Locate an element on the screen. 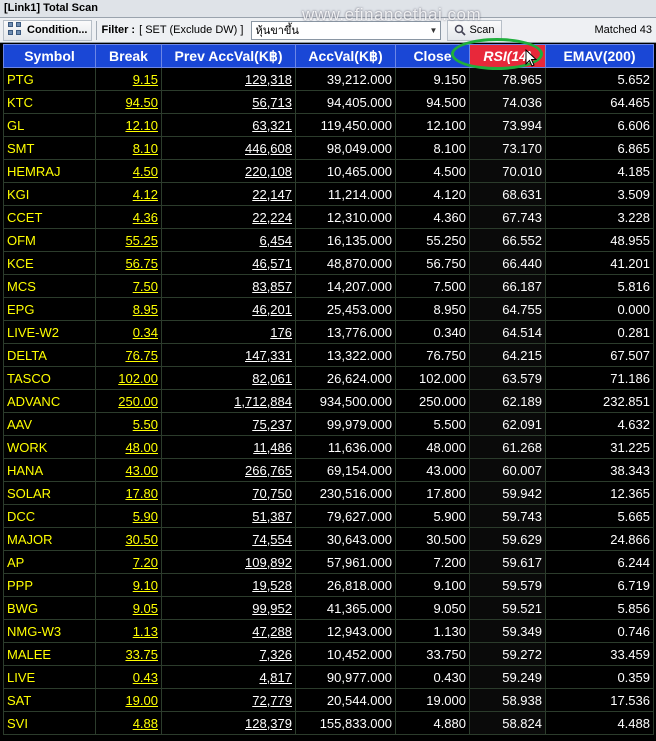 The width and height of the screenshot is (656, 741). cell-break: 9.10 is located at coordinates (128, 585).